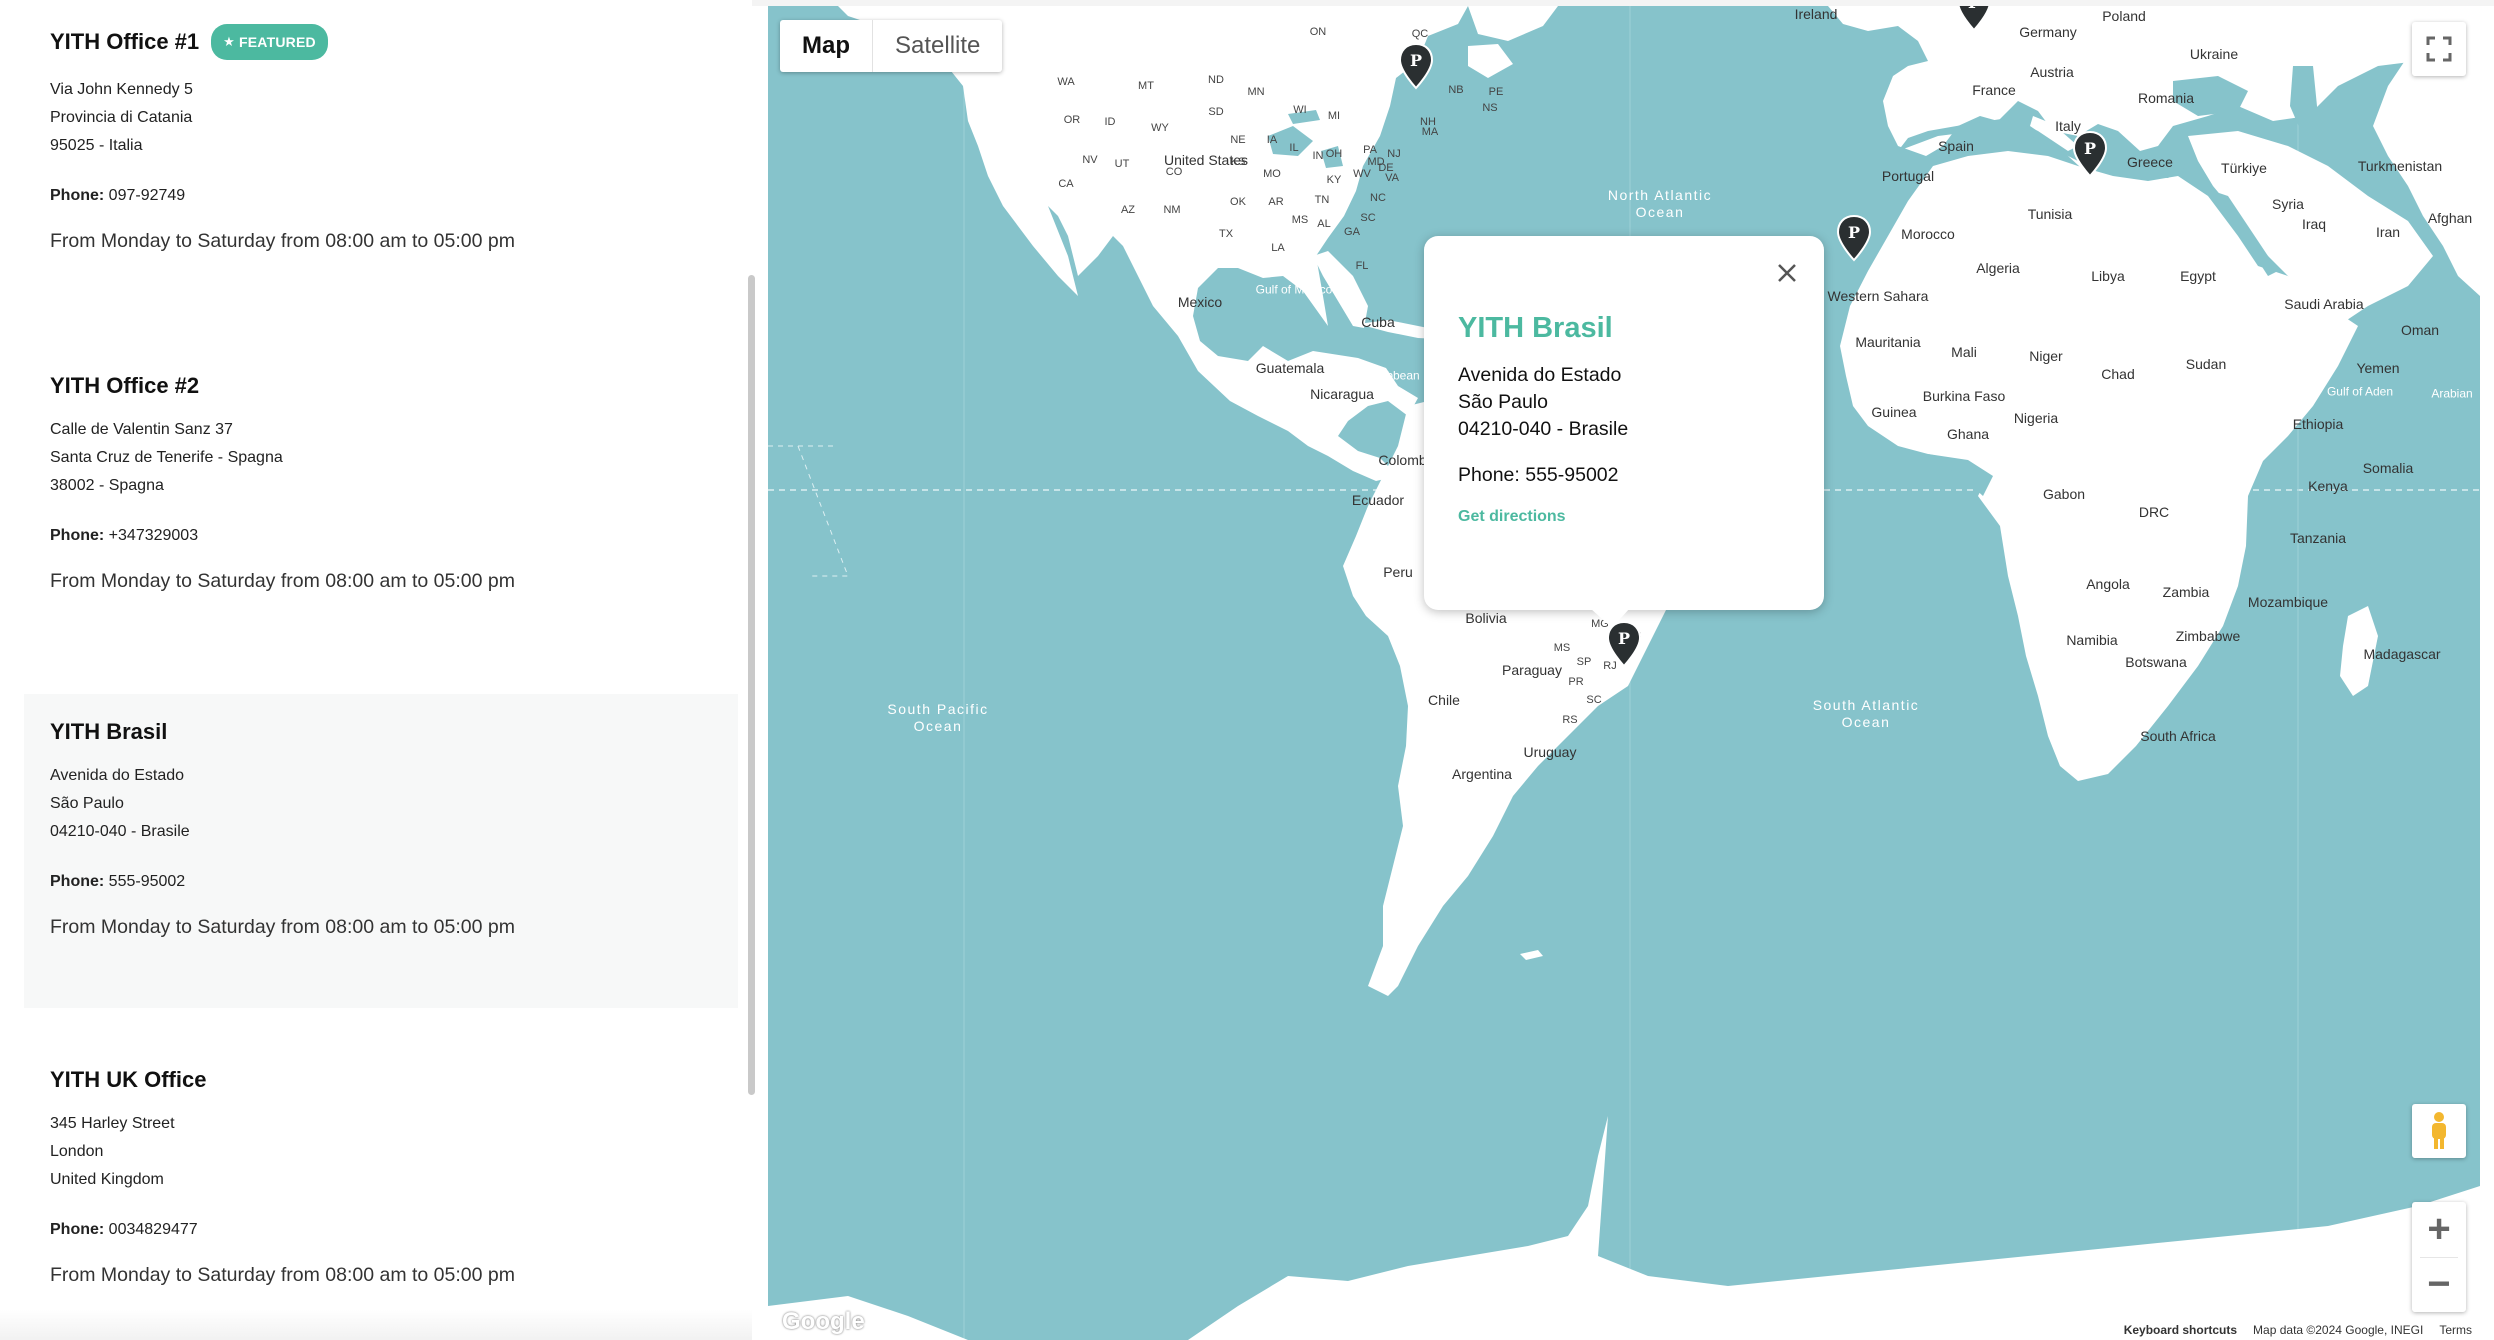 The image size is (2494, 1340). What do you see at coordinates (112, 1123) in the screenshot?
I see `address-line: 345 Harley Street` at bounding box center [112, 1123].